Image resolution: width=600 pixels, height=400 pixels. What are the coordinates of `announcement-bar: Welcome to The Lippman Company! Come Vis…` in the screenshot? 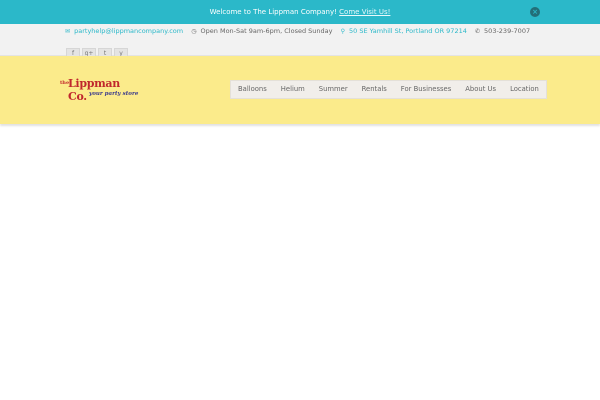 It's located at (300, 12).